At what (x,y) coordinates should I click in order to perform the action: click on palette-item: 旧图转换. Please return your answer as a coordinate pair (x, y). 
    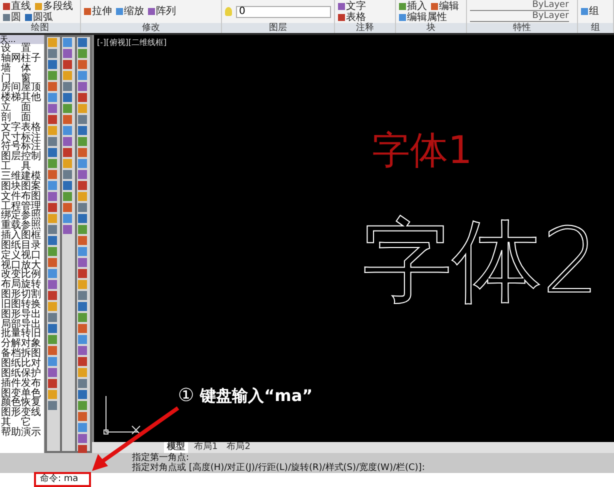
    Looking at the image, I should click on (22, 305).